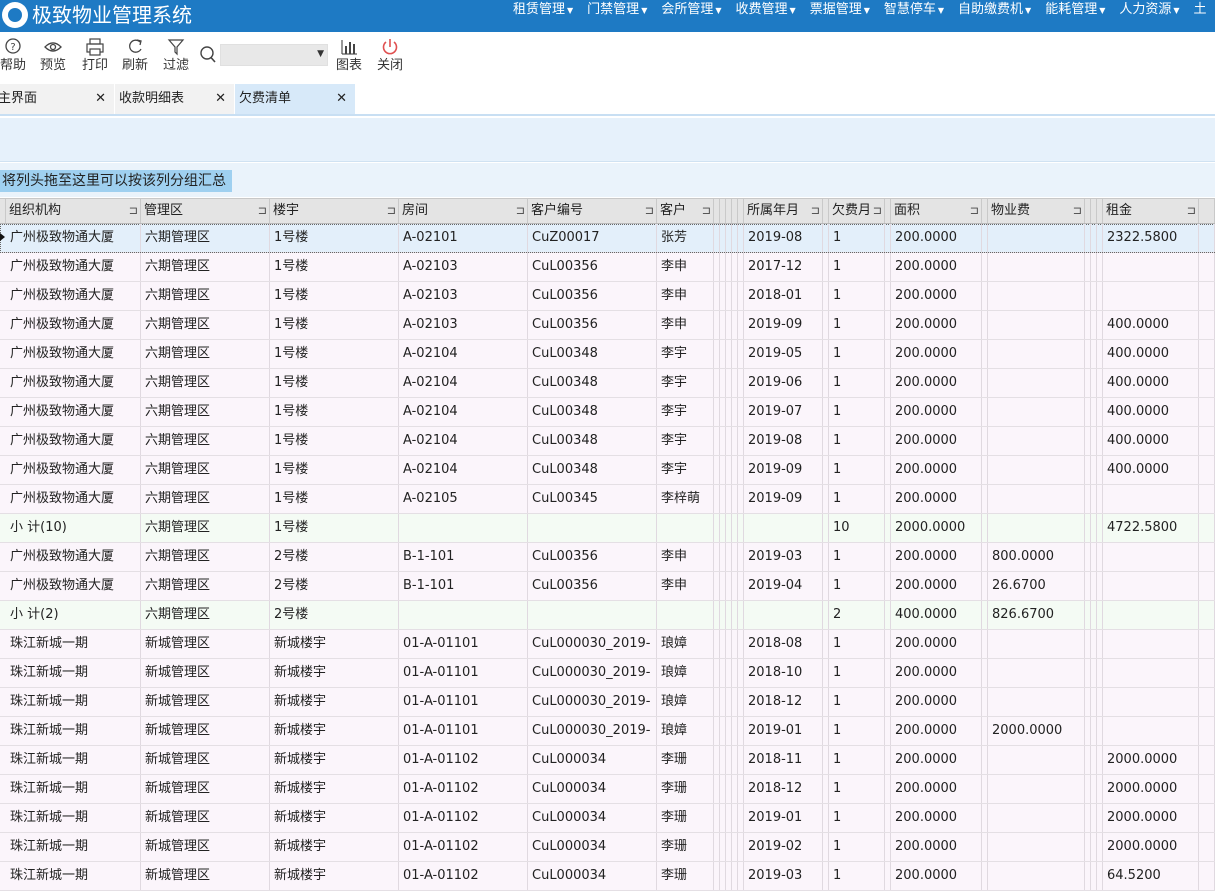 The width and height of the screenshot is (1215, 892). I want to click on column-header: 客户 ⊐, so click(685, 211).